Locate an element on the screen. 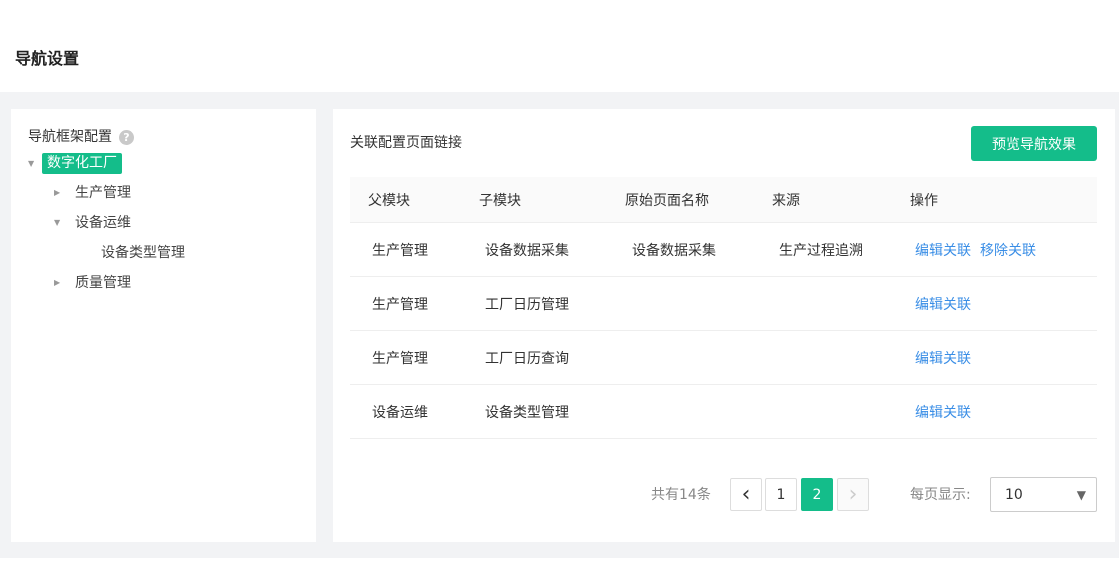  cell-child: 工厂日历管理 is located at coordinates (527, 304).